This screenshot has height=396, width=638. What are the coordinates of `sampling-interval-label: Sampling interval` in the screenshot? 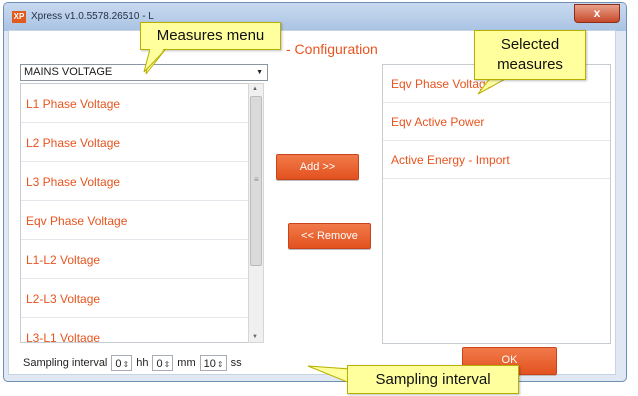 It's located at (65, 363).